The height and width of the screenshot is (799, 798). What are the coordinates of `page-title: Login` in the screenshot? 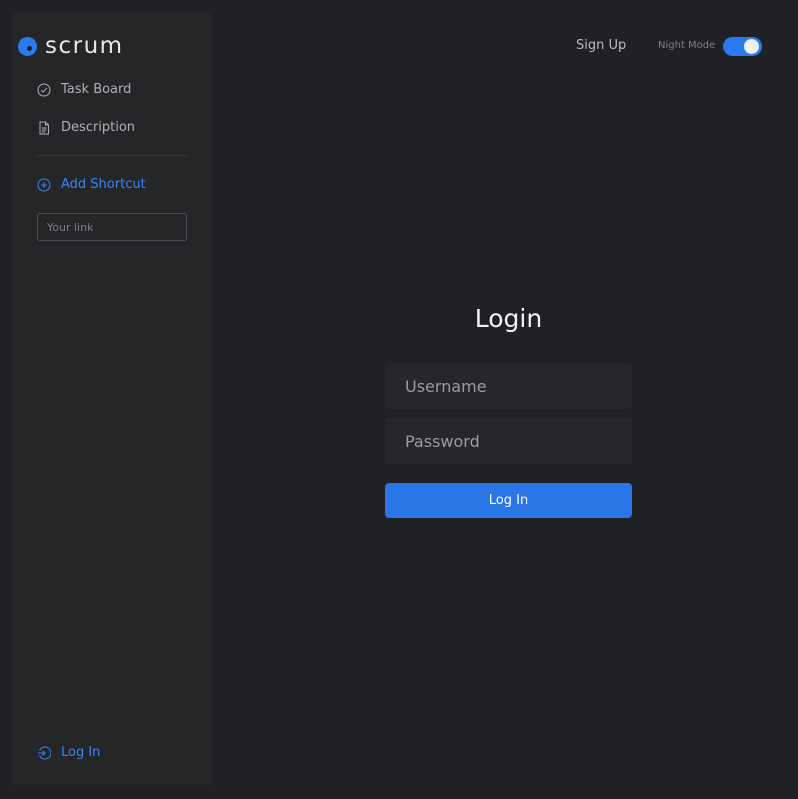 It's located at (508, 318).